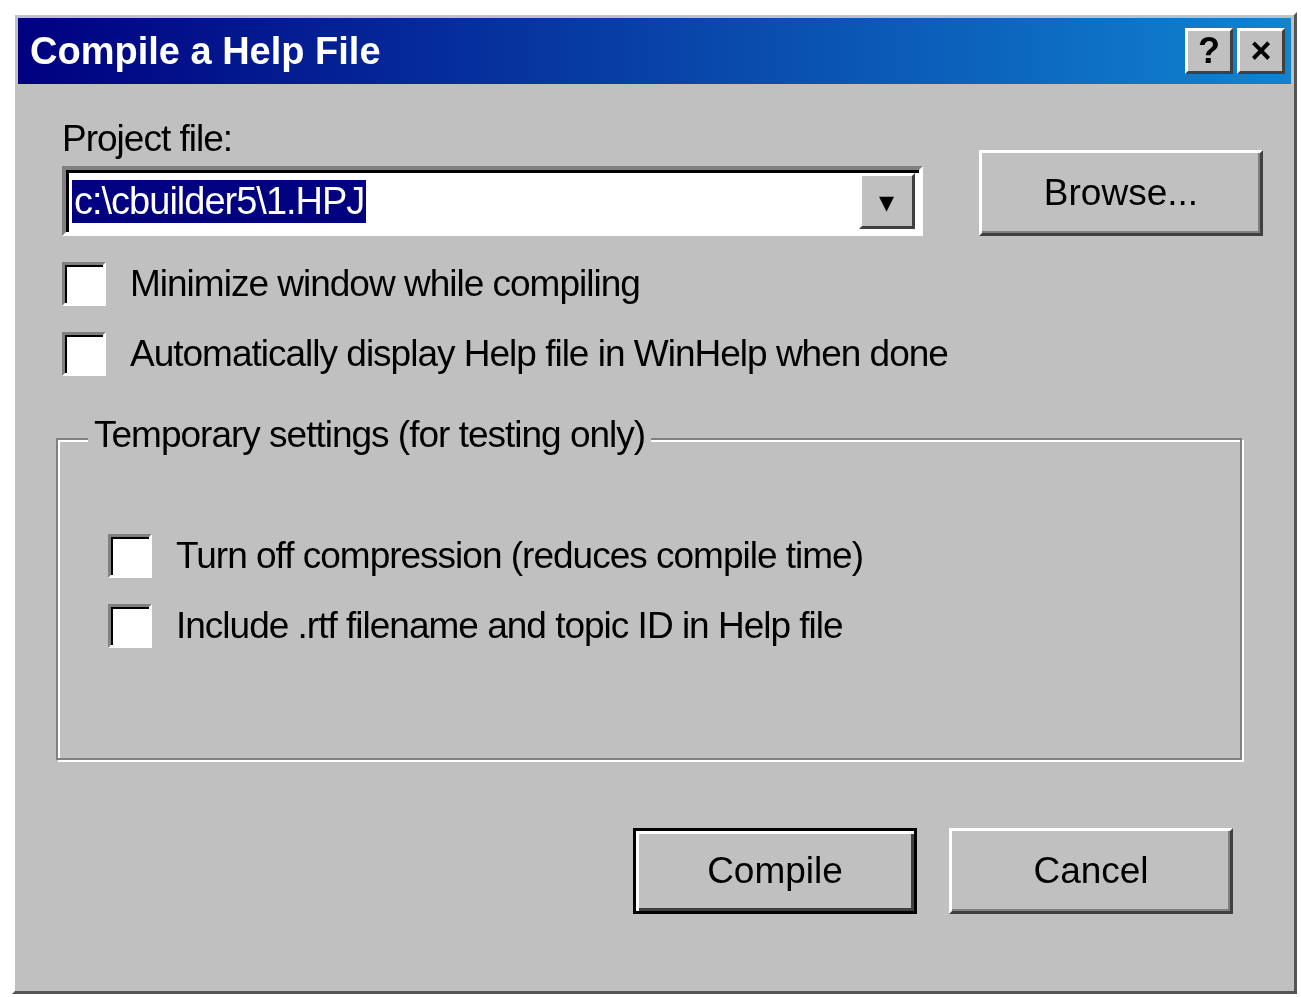  What do you see at coordinates (886, 201) in the screenshot?
I see `dropdown-button: ▾` at bounding box center [886, 201].